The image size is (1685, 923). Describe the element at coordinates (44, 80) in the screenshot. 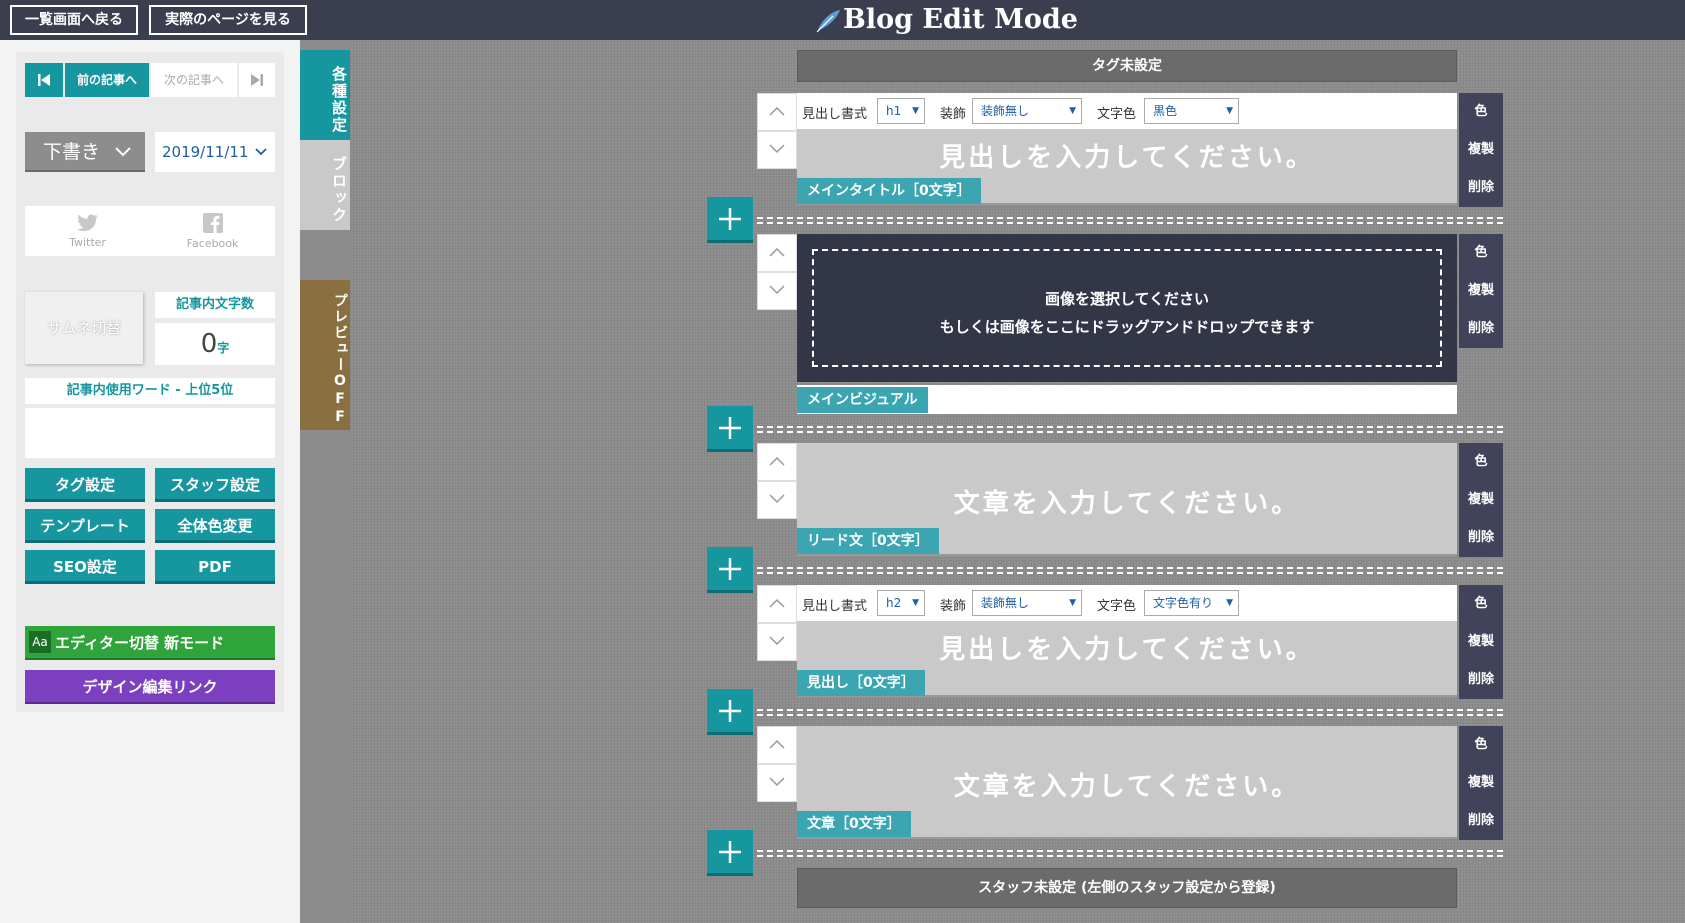

I see `first-article-button` at that location.